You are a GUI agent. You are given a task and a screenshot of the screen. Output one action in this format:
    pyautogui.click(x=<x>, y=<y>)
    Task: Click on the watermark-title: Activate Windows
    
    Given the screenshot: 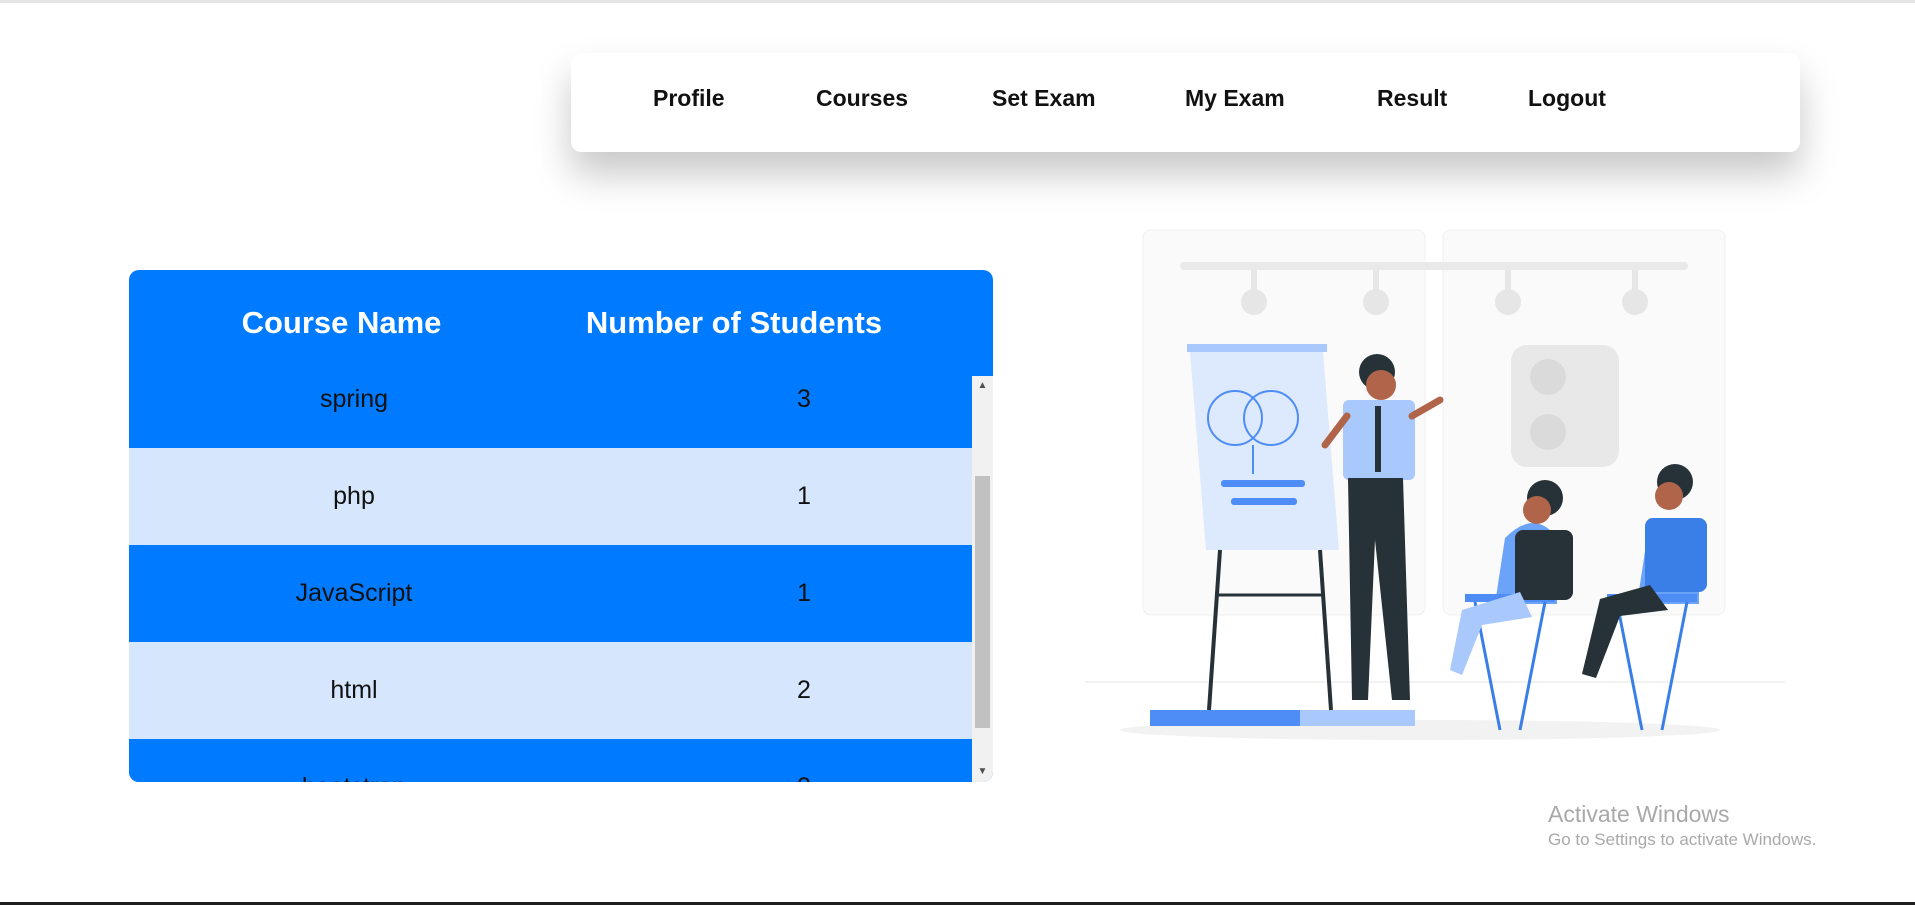 What is the action you would take?
    pyautogui.click(x=1639, y=814)
    